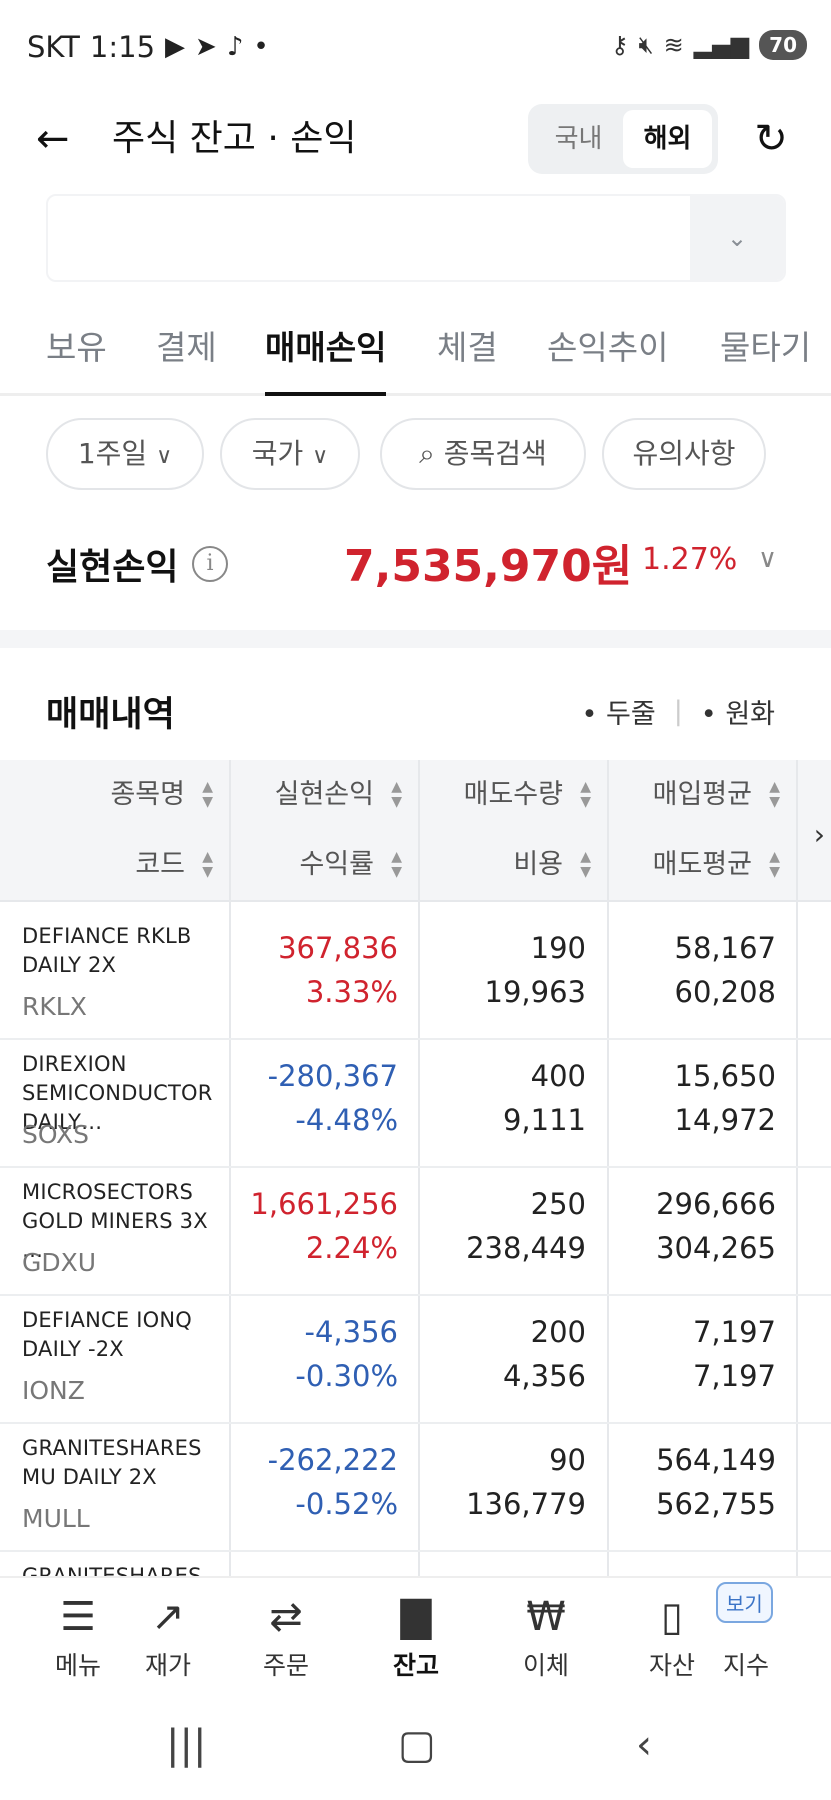 Image resolution: width=831 pixels, height=1800 pixels. Describe the element at coordinates (56, 1518) in the screenshot. I see `stock-code: MULL` at that location.